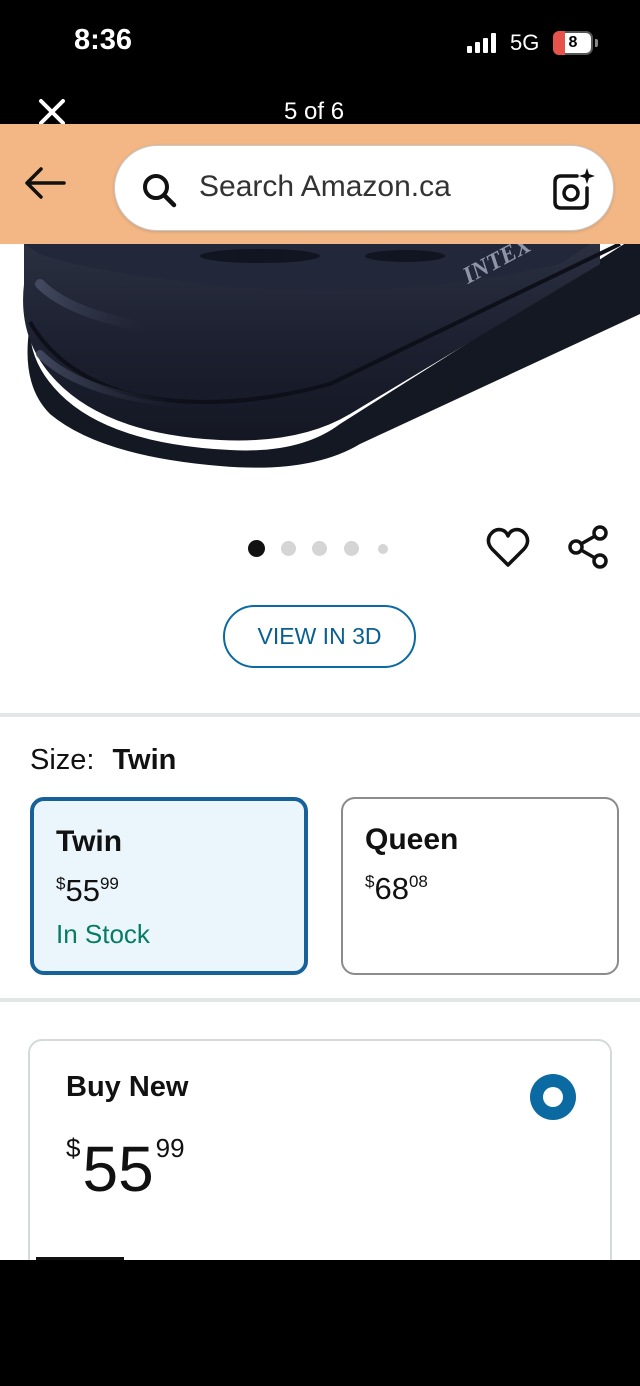  Describe the element at coordinates (482, 43) in the screenshot. I see `signal-icon` at that location.